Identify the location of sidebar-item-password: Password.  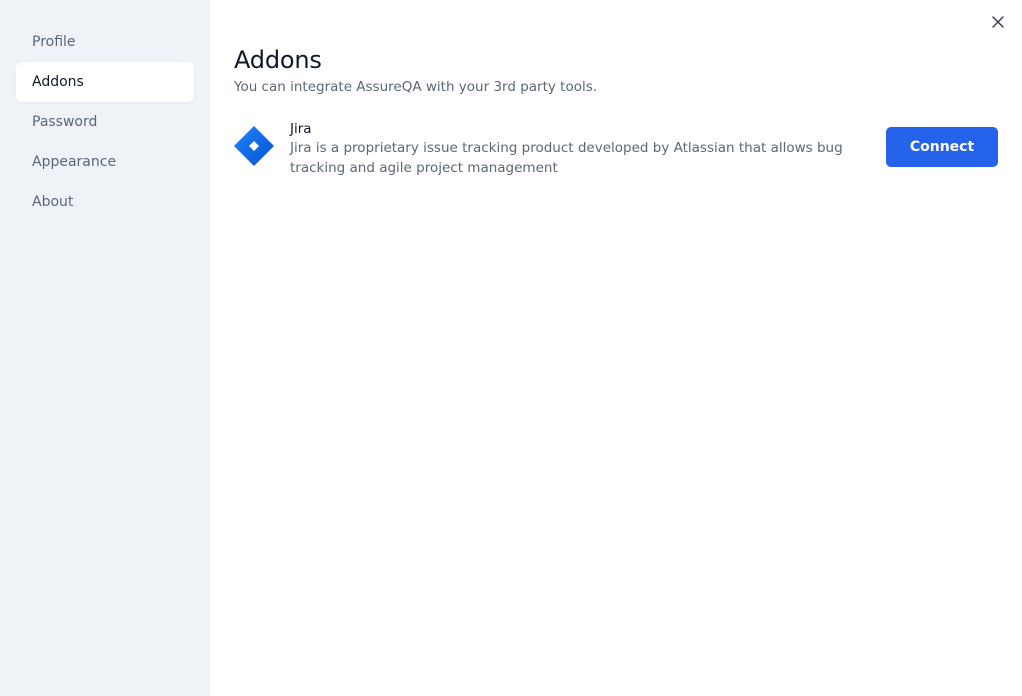
(105, 122).